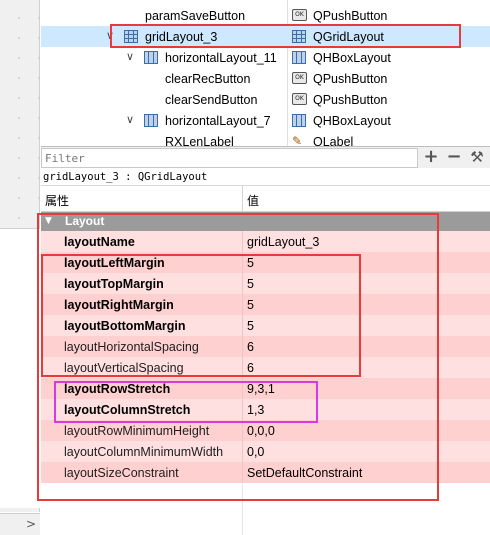  Describe the element at coordinates (265, 221) in the screenshot. I see `property-group-layout: ▼ Layout` at that location.